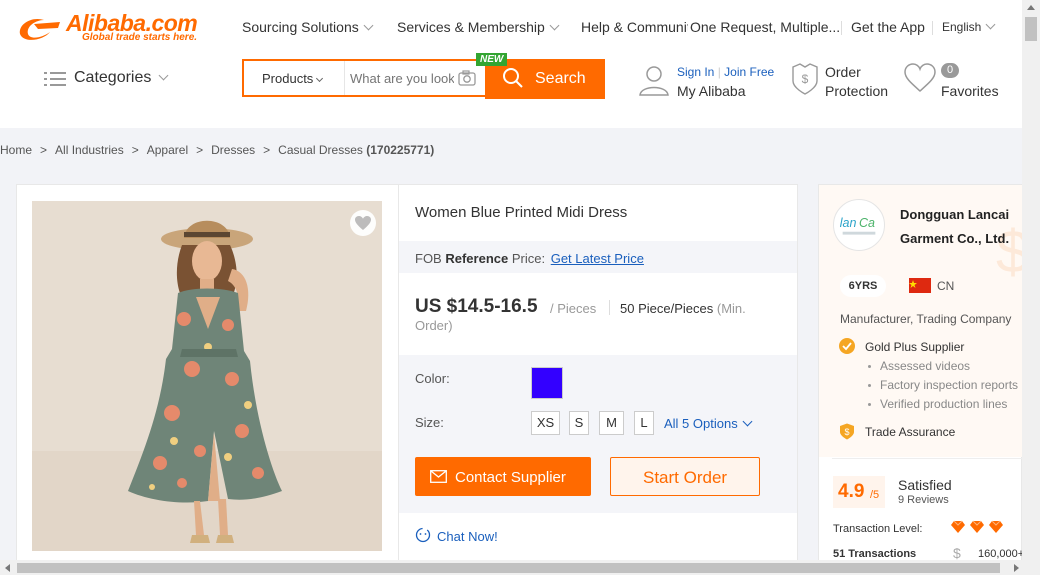 This screenshot has width=1040, height=575. Describe the element at coordinates (683, 308) in the screenshot. I see `min-order: 50 Piece/Pieces (Min.` at that location.